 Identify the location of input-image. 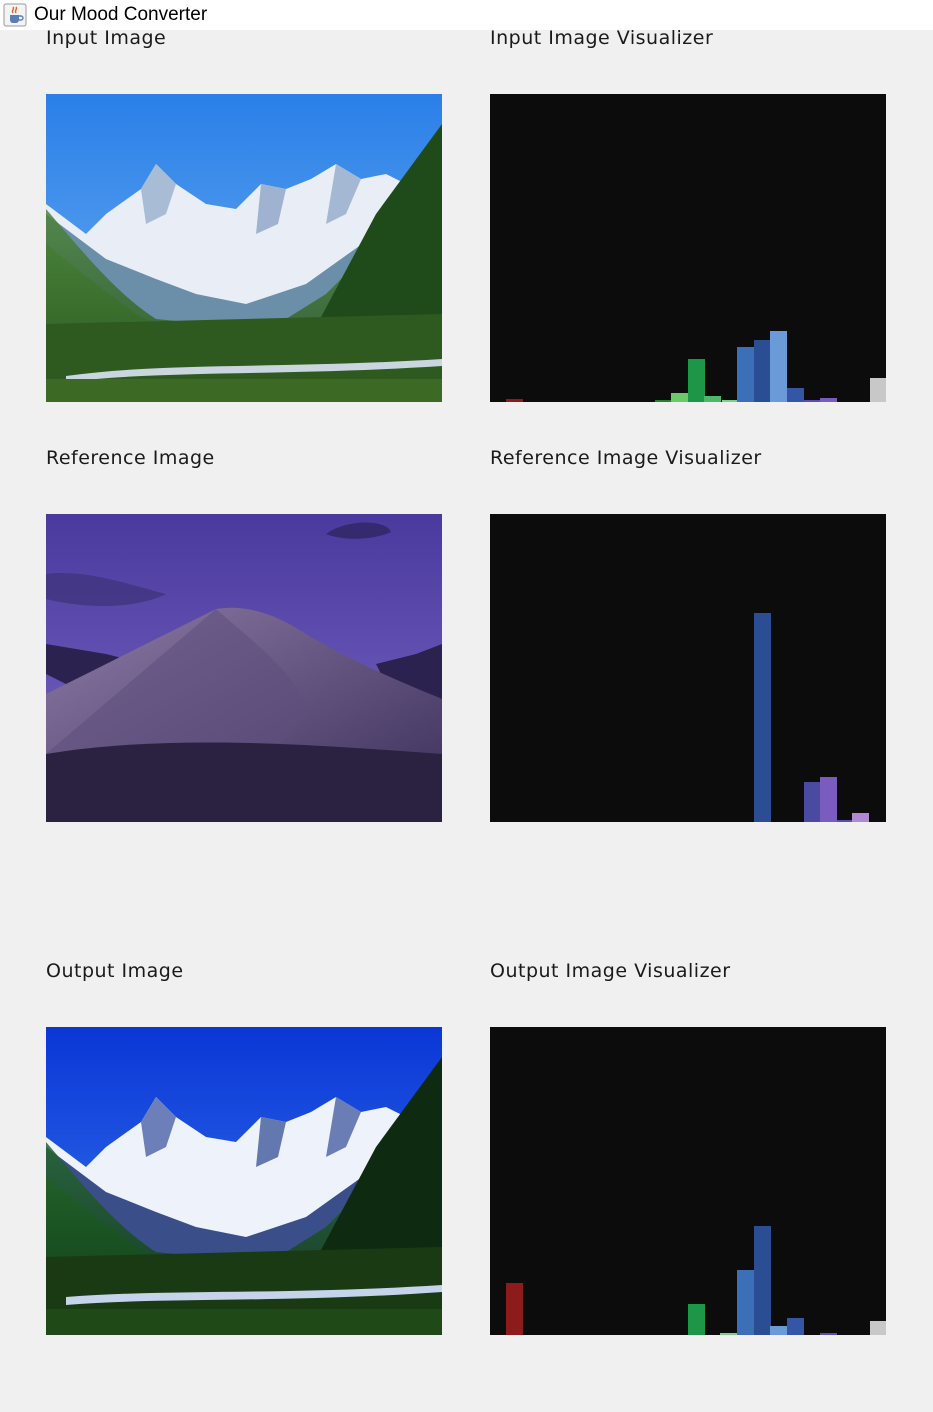
(244, 248).